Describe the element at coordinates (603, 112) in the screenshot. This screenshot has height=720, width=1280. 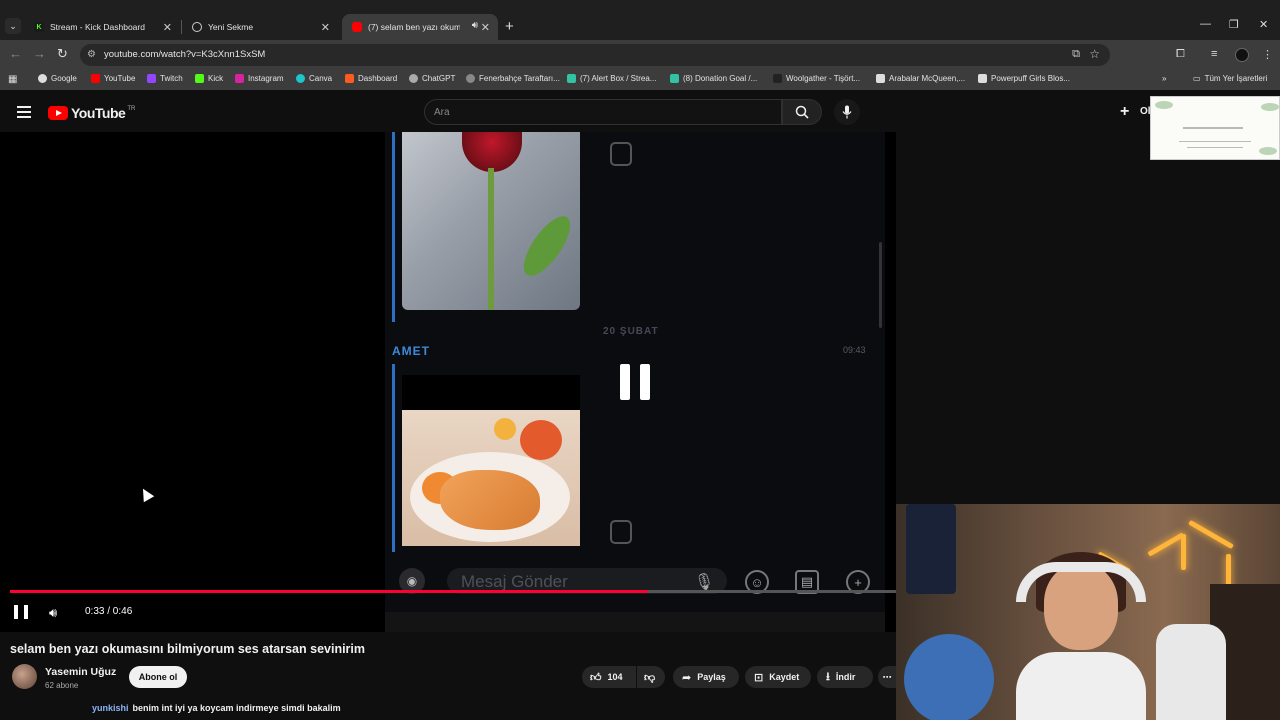
I see `search-input: Ara` at that location.